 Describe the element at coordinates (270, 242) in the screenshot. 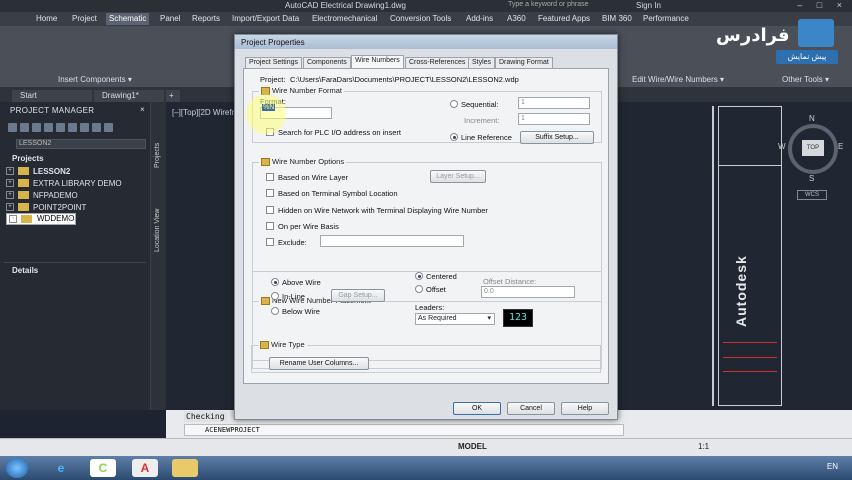

I see `exclude-checkbox` at that location.